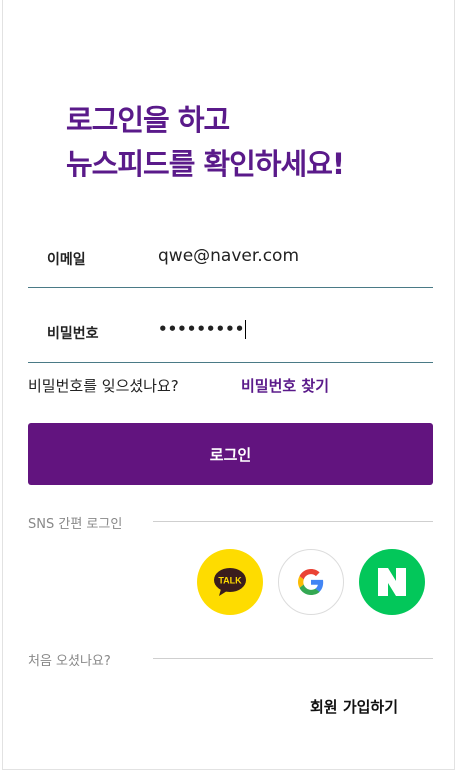 This screenshot has height=772, width=457. I want to click on password-field: •••••••••, so click(202, 329).